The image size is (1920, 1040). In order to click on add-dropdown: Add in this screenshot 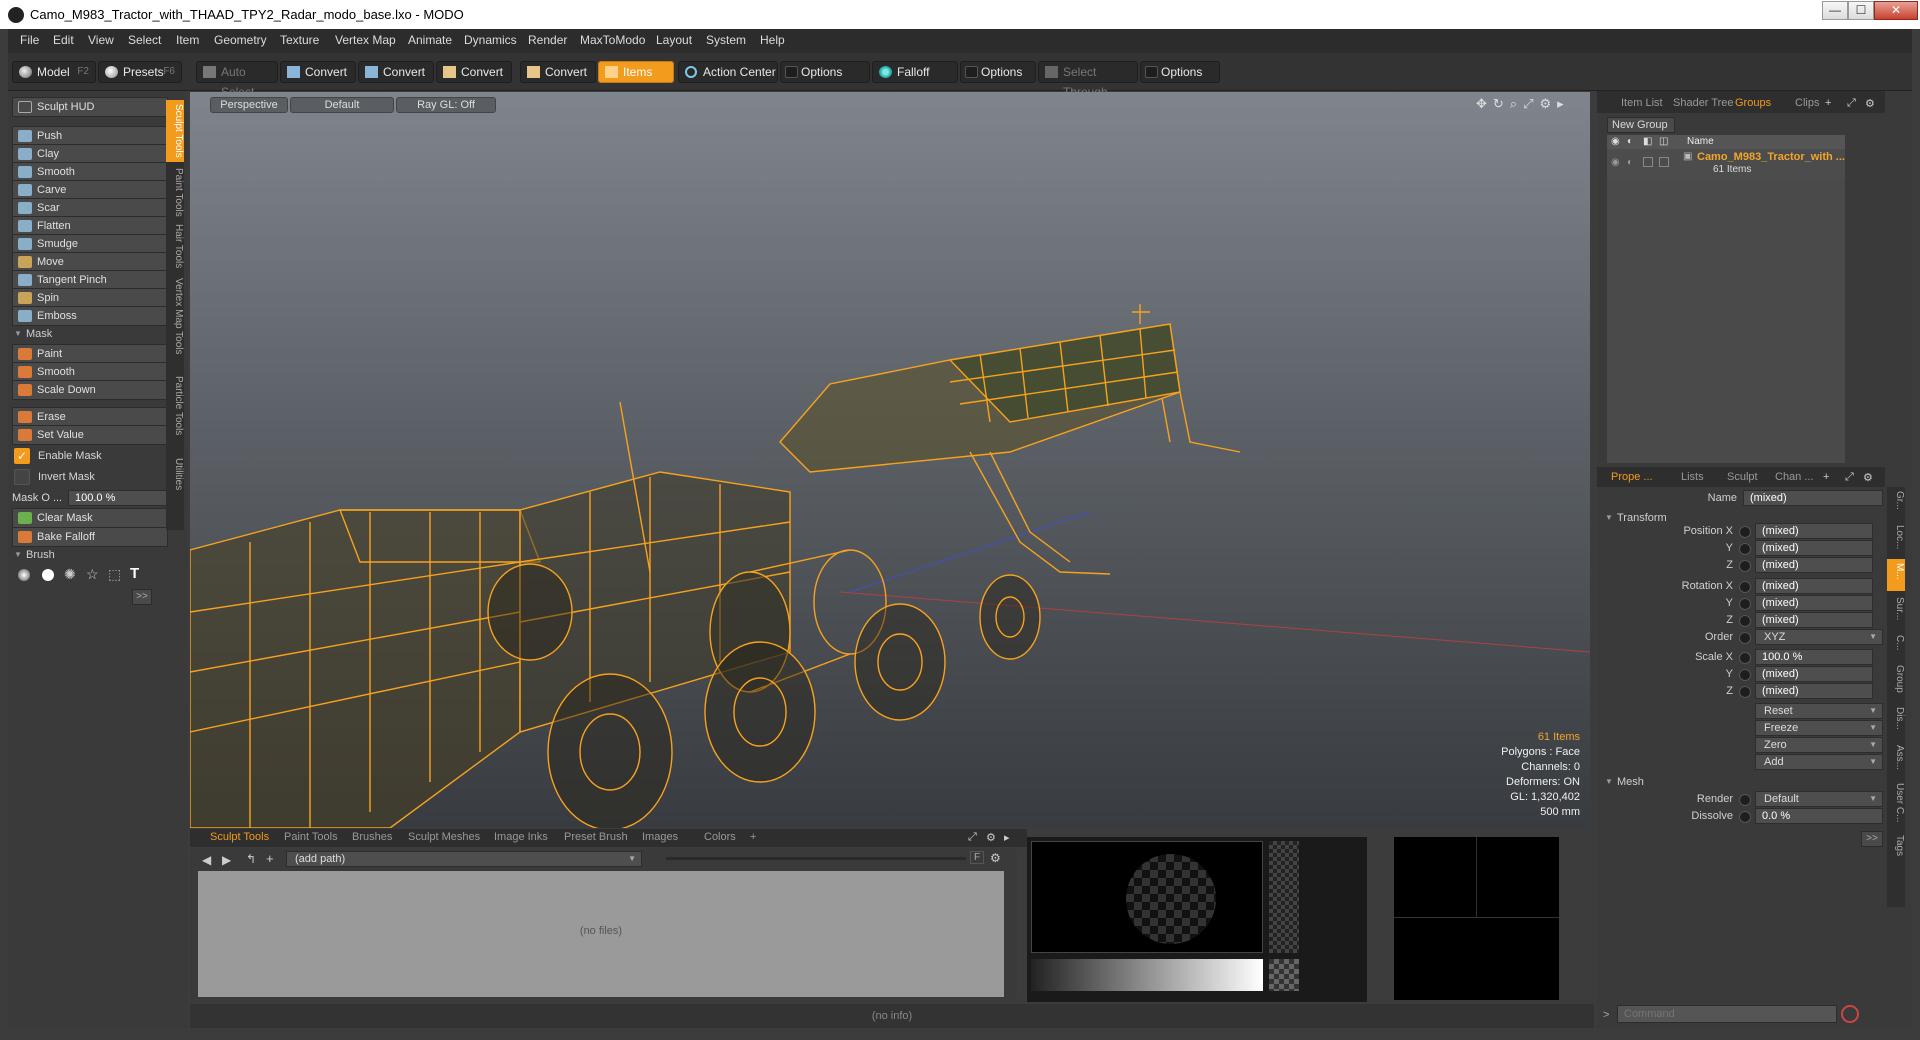, I will do `click(1819, 762)`.